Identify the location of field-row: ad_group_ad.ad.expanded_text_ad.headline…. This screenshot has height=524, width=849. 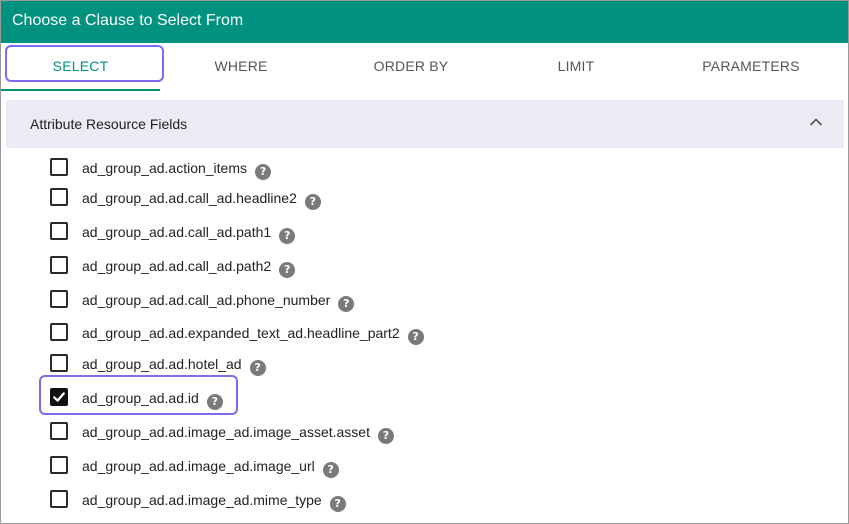
(425, 332).